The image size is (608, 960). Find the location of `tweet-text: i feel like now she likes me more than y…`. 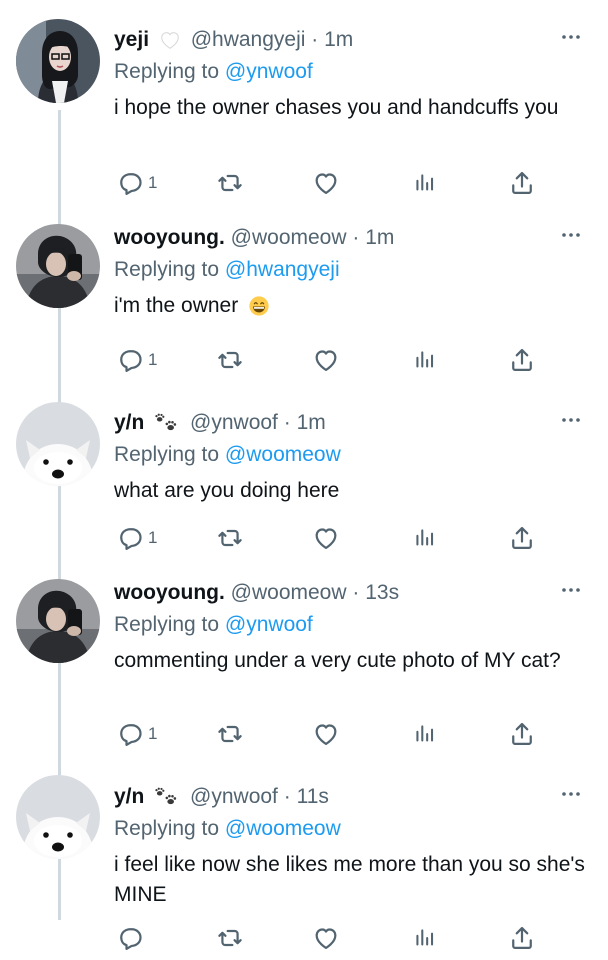

tweet-text: i feel like now she likes me more than y… is located at coordinates (349, 879).